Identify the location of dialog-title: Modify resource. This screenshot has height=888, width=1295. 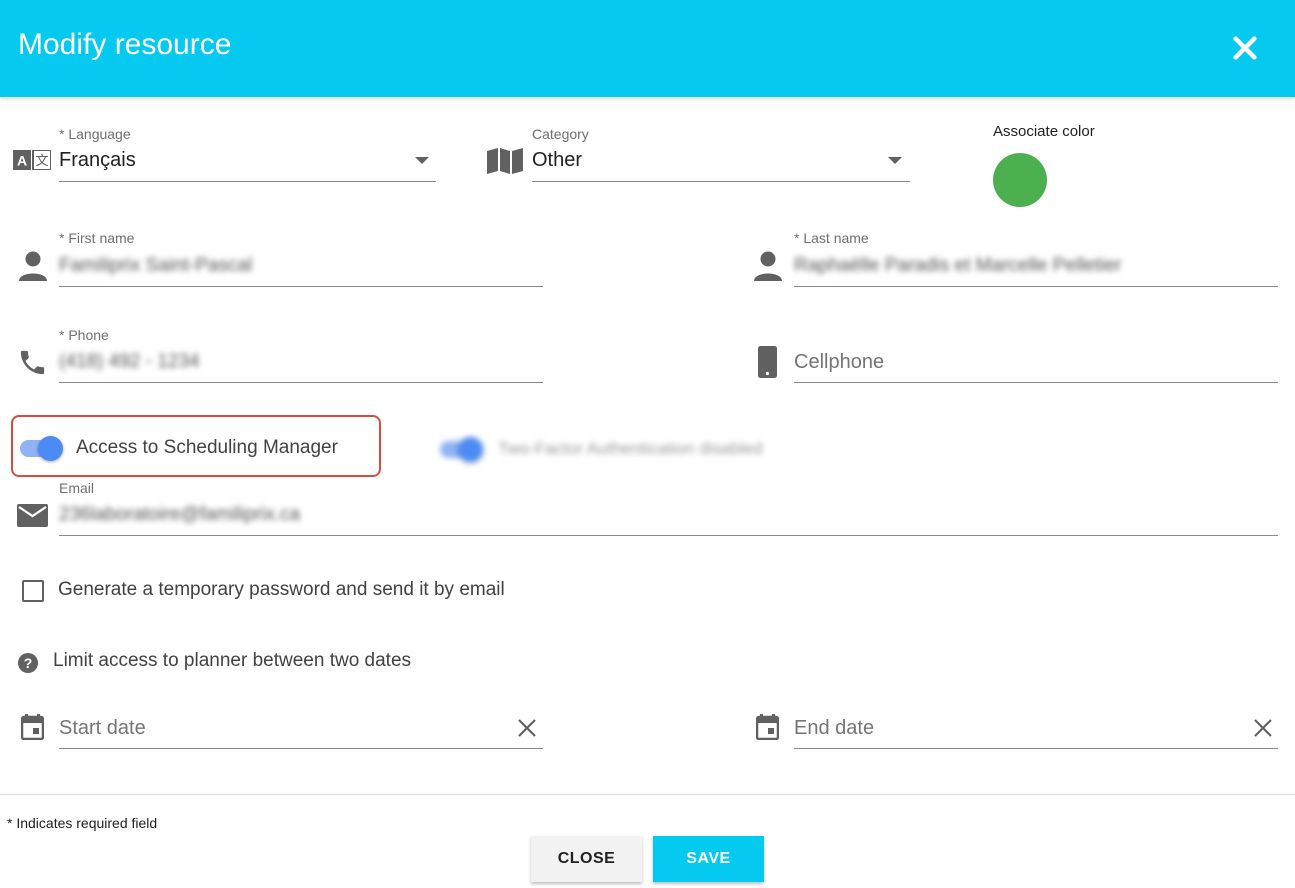
(125, 44).